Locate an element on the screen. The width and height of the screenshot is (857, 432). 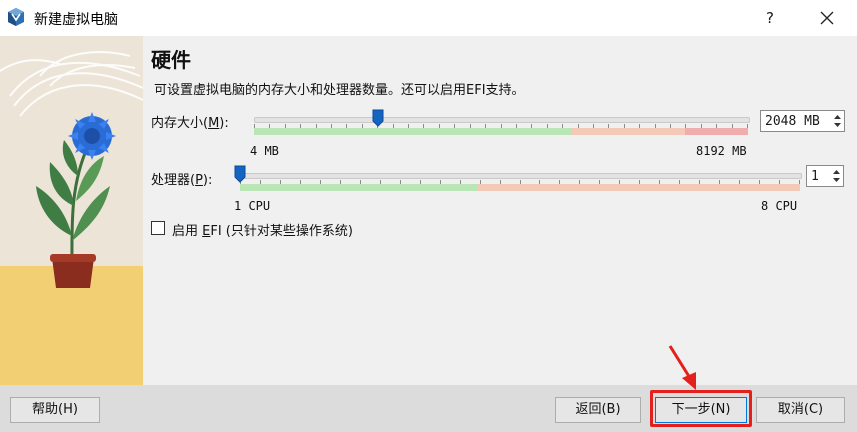
memory-safe-range is located at coordinates (413, 131).